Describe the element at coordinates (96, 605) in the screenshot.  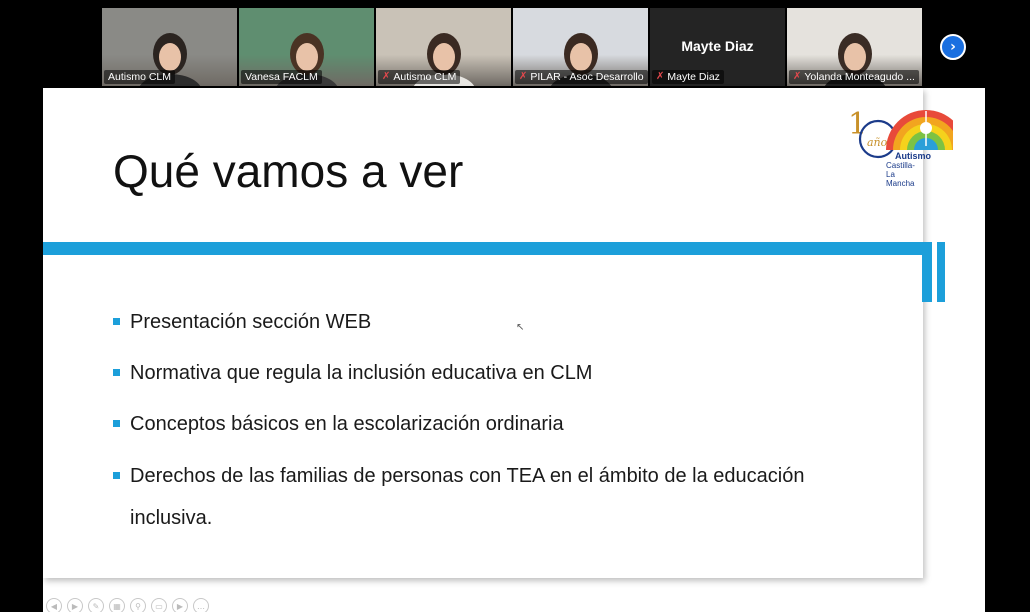
I see `pen-icon: ✎` at that location.